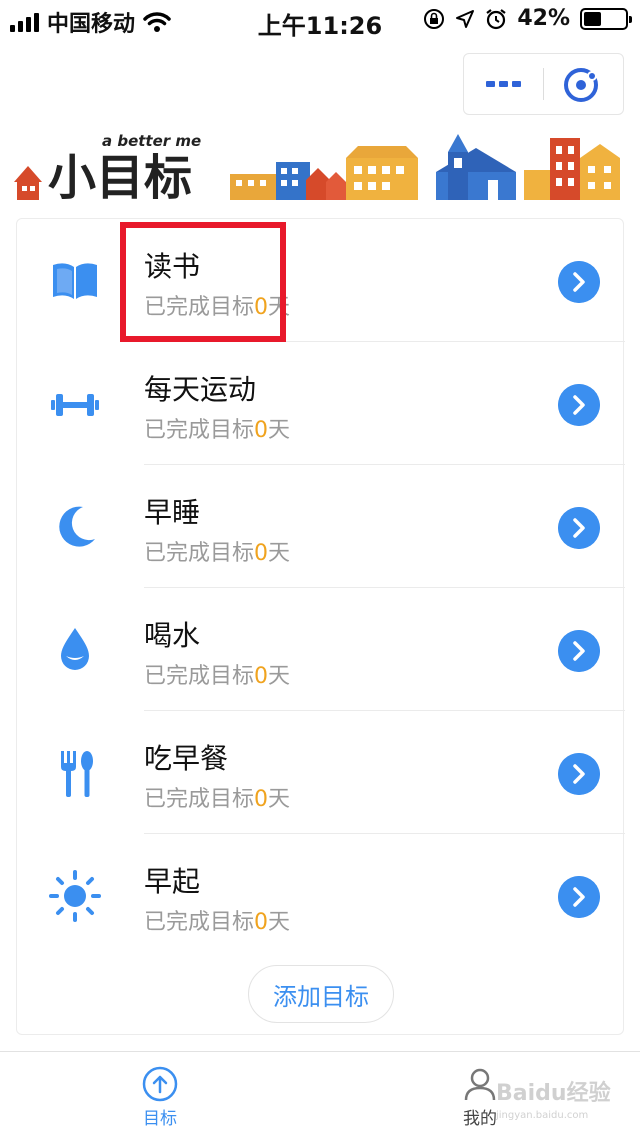 Image resolution: width=640 pixels, height=1136 pixels. Describe the element at coordinates (28, 183) in the screenshot. I see `house-icon` at that location.